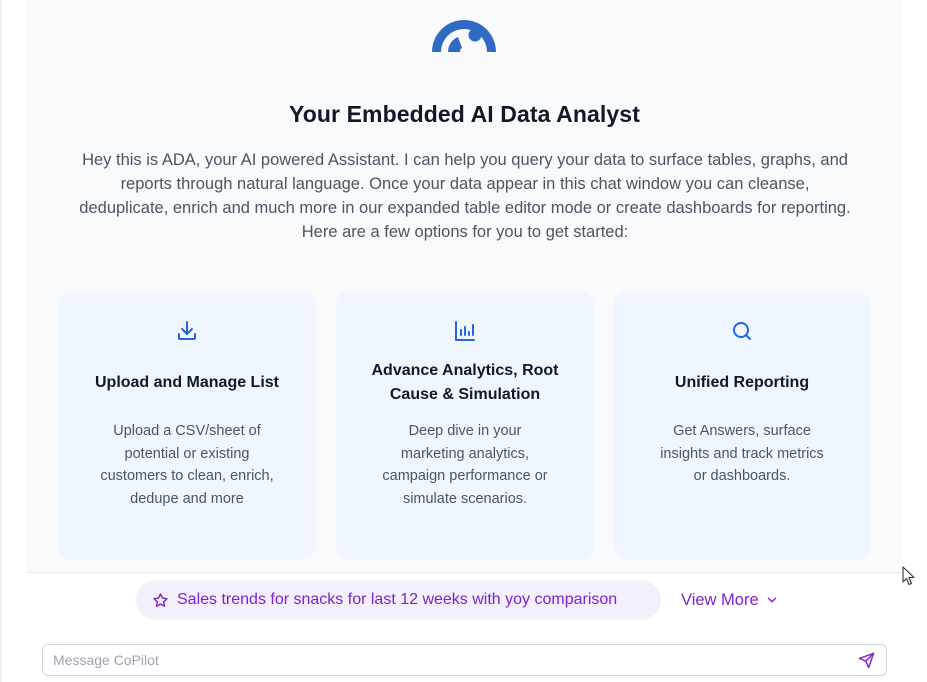 This screenshot has height=682, width=927. I want to click on card-title: Upload and Manage List, so click(186, 382).